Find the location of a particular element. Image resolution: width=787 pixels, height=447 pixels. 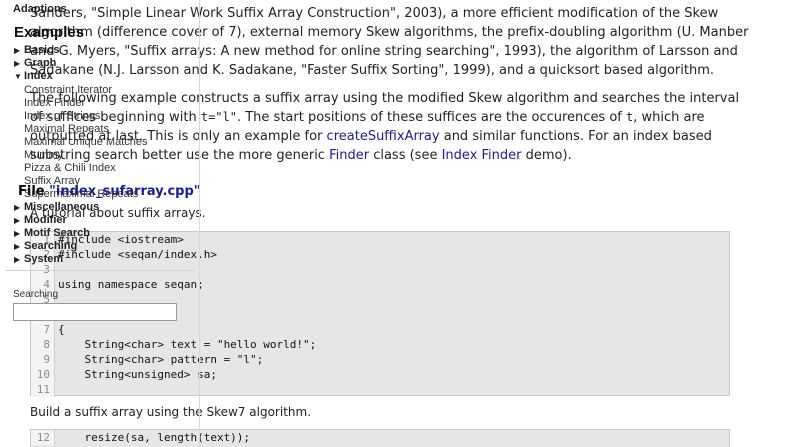

nav-subitem-suffix-array: Suffix Array is located at coordinates (52, 181).